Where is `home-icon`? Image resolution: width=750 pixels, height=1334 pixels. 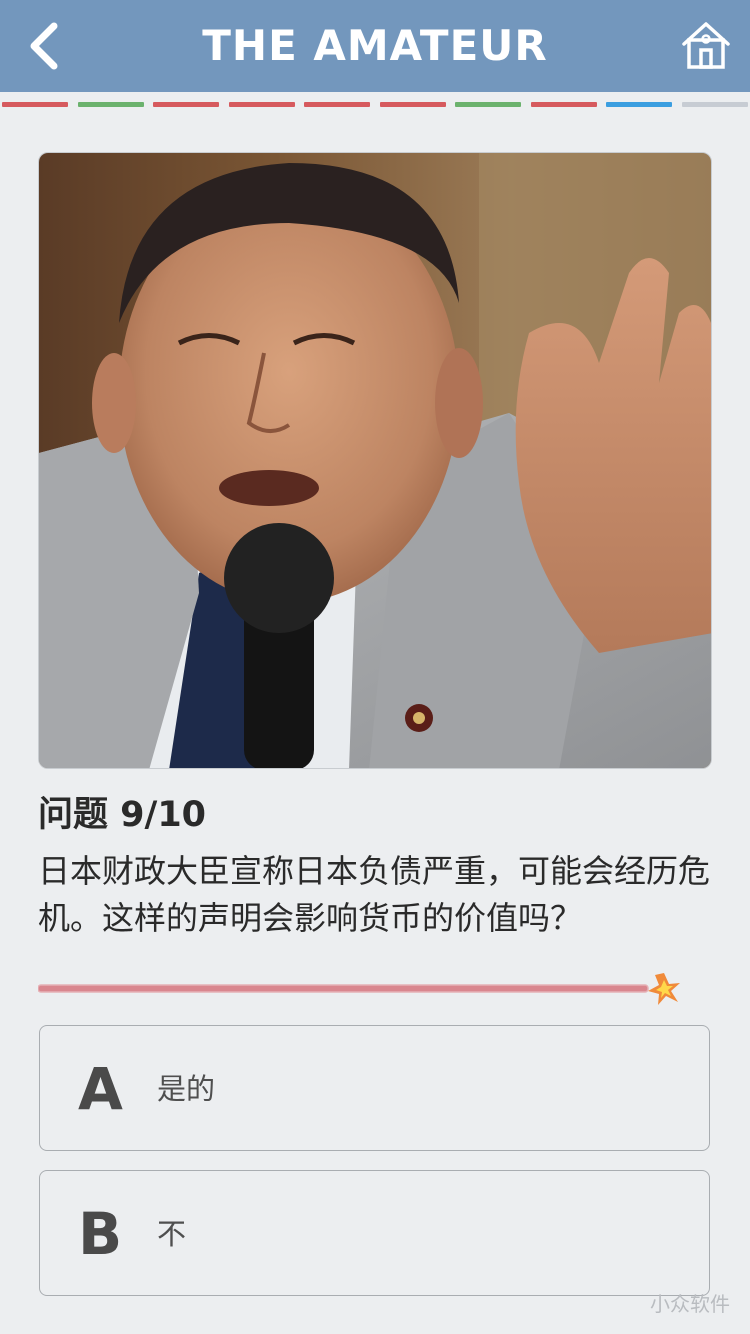
home-icon is located at coordinates (706, 45).